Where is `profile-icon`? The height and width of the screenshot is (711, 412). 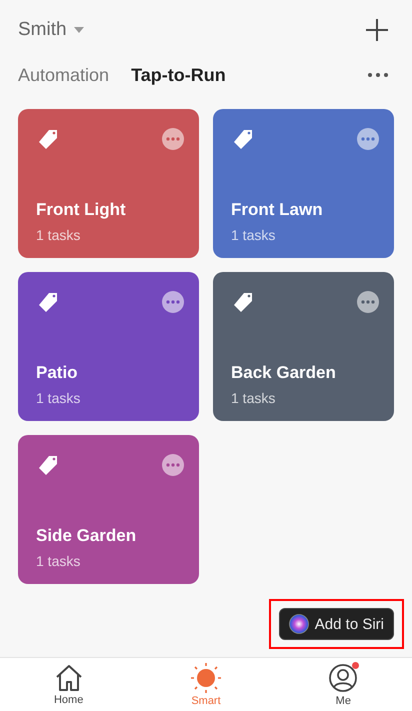
profile-icon is located at coordinates (343, 677).